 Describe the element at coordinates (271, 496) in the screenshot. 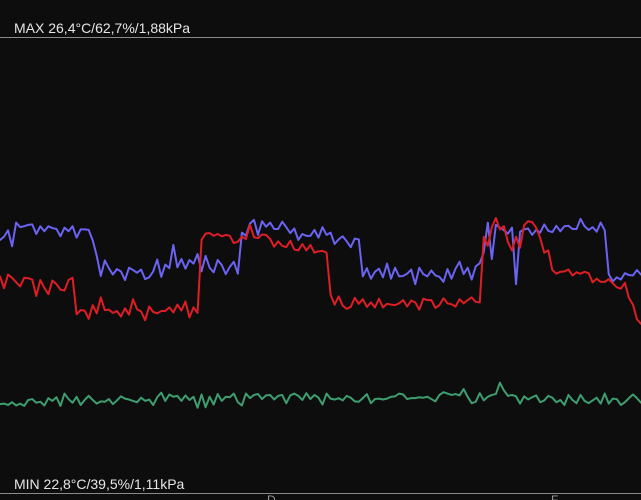

I see `x-tick-0: D` at that location.